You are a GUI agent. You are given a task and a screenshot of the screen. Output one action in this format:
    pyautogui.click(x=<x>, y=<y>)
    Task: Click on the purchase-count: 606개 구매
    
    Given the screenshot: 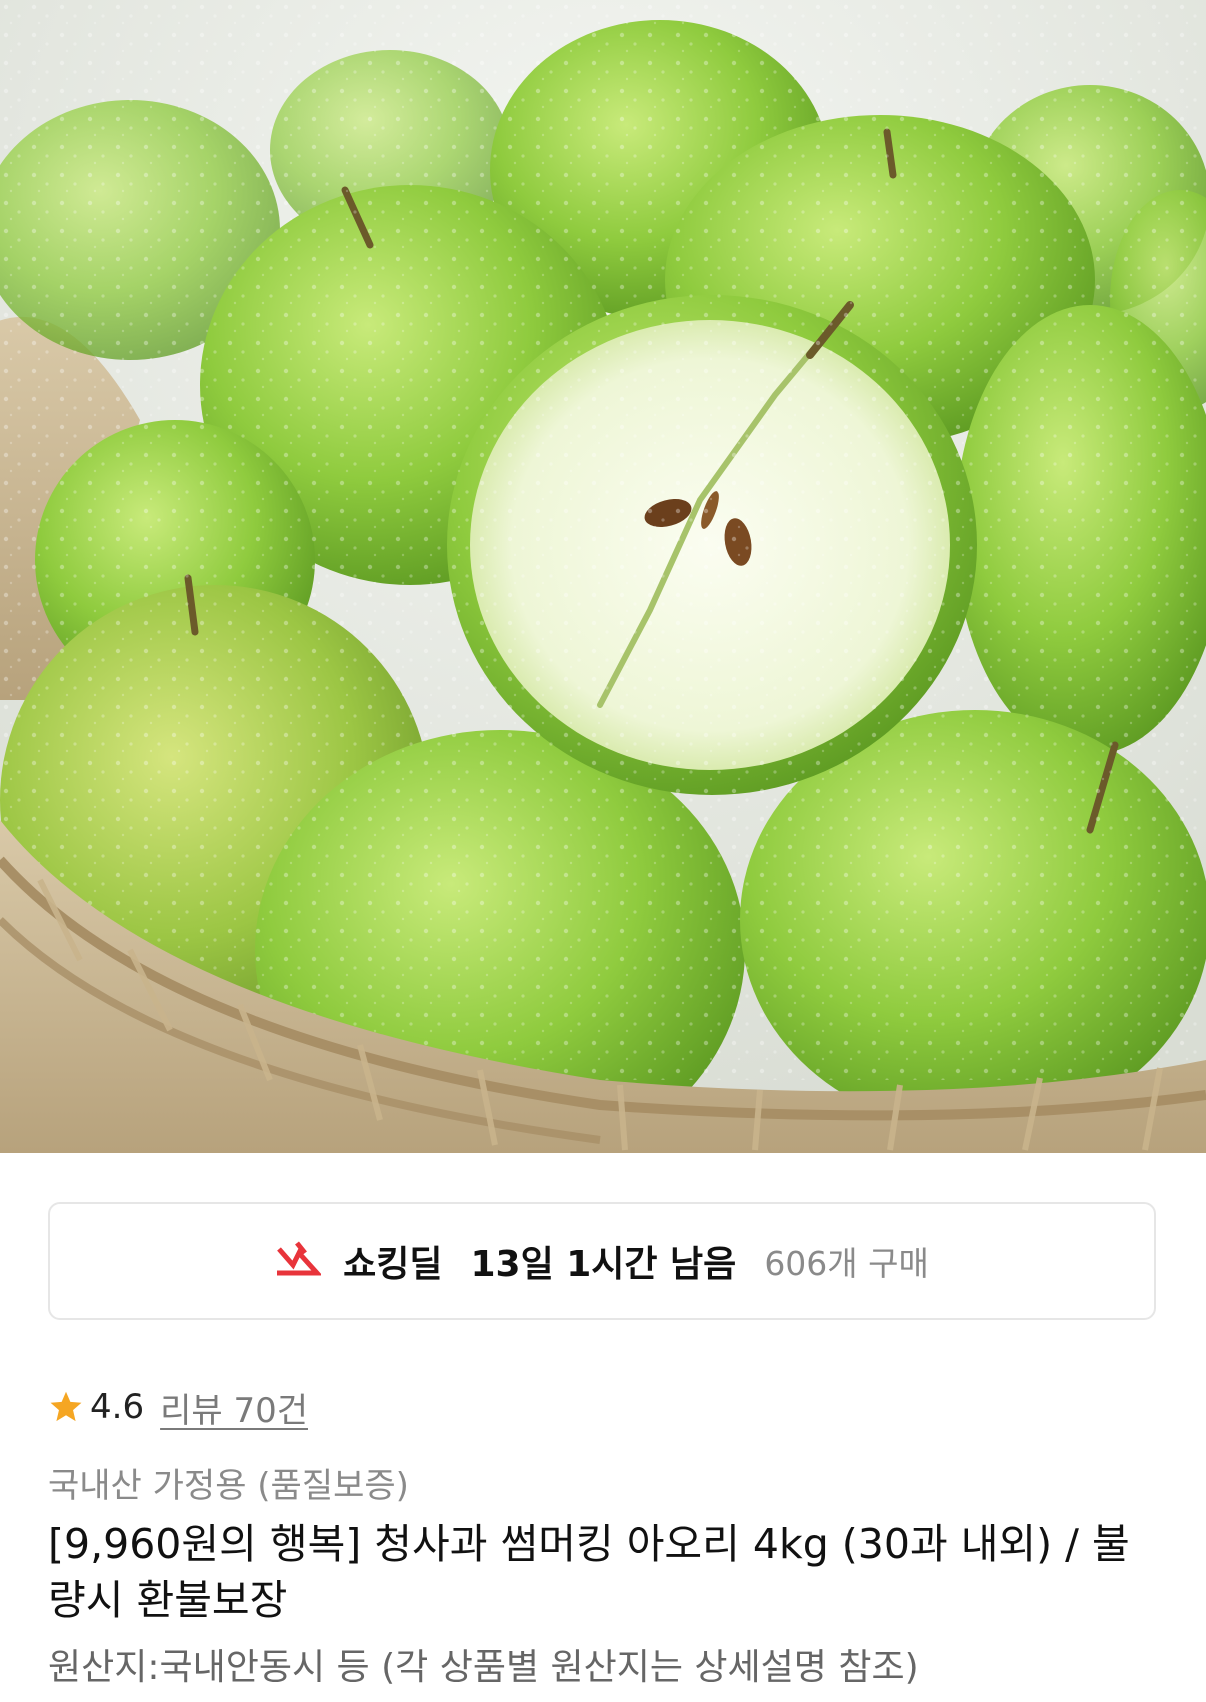 What is the action you would take?
    pyautogui.click(x=846, y=1263)
    